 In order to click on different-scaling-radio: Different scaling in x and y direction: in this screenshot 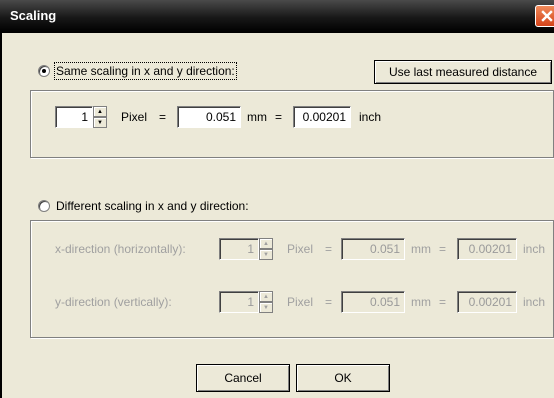, I will do `click(143, 206)`.